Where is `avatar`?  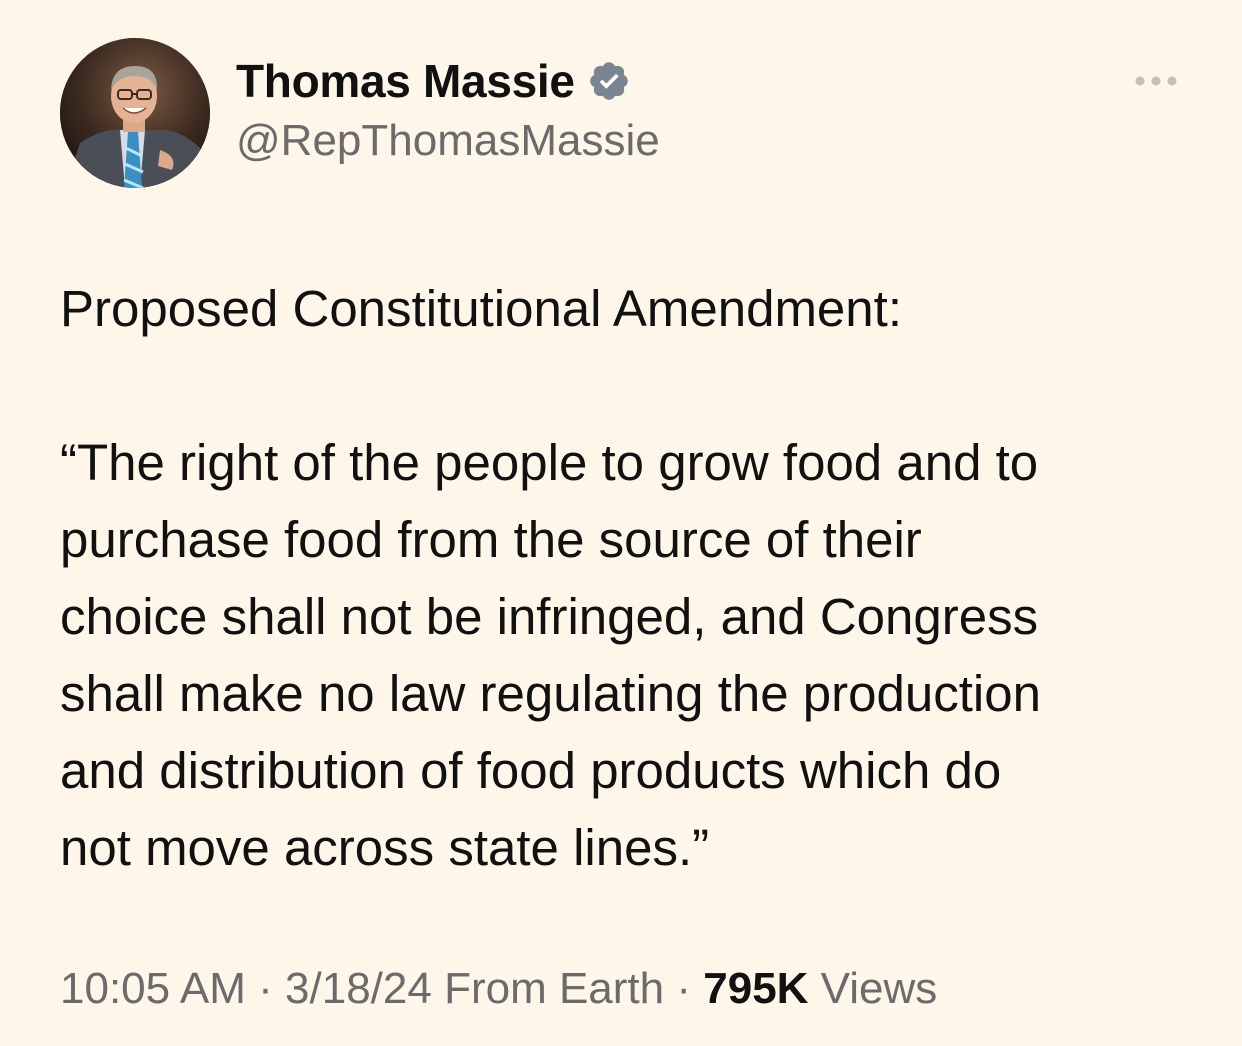 avatar is located at coordinates (135, 113).